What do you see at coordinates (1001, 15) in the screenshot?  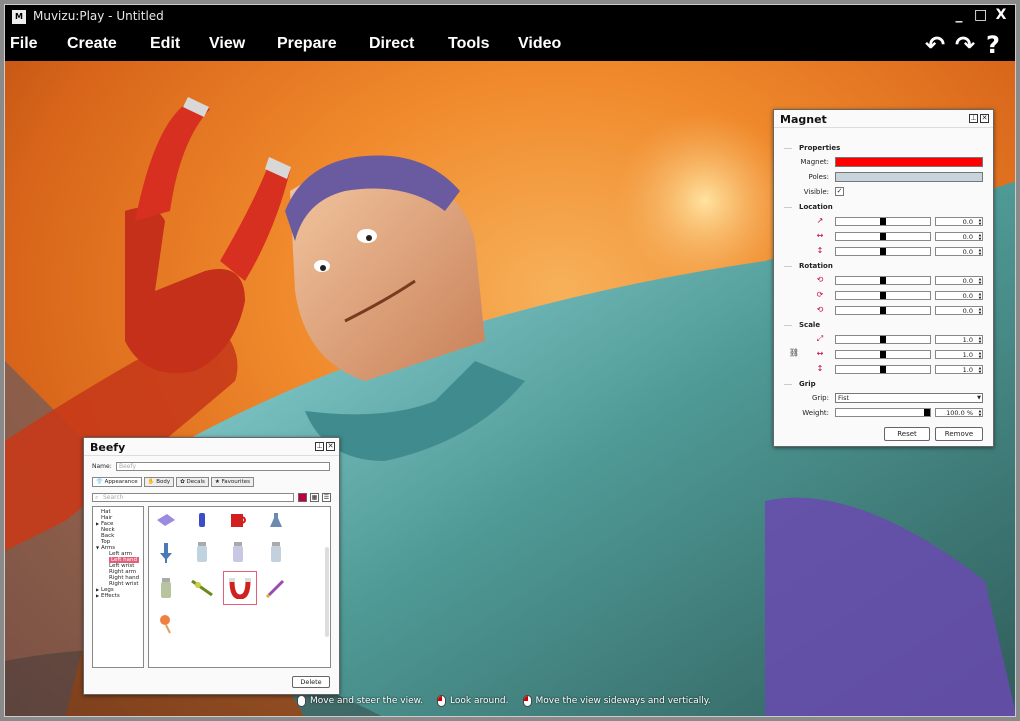 I see `close-button: X` at bounding box center [1001, 15].